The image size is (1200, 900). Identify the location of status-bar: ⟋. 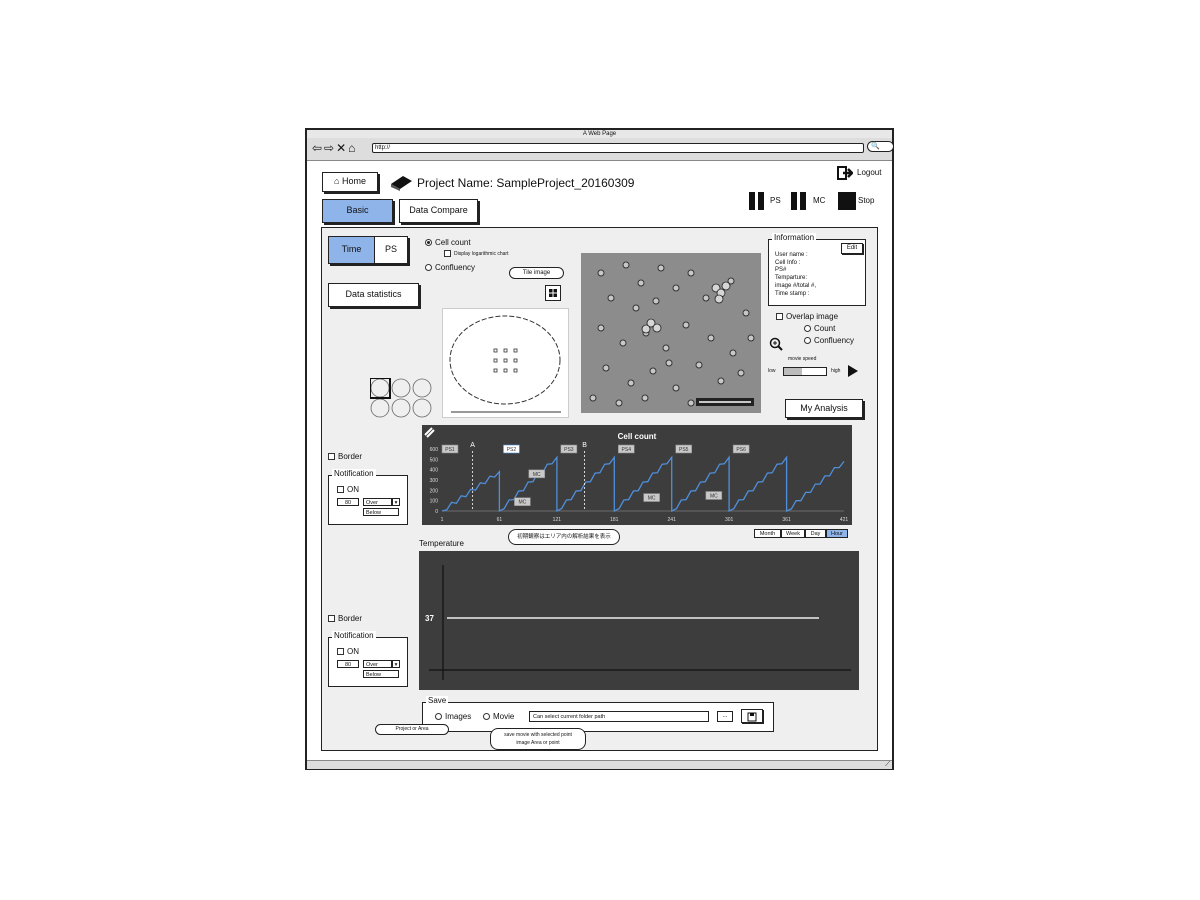
(599, 764).